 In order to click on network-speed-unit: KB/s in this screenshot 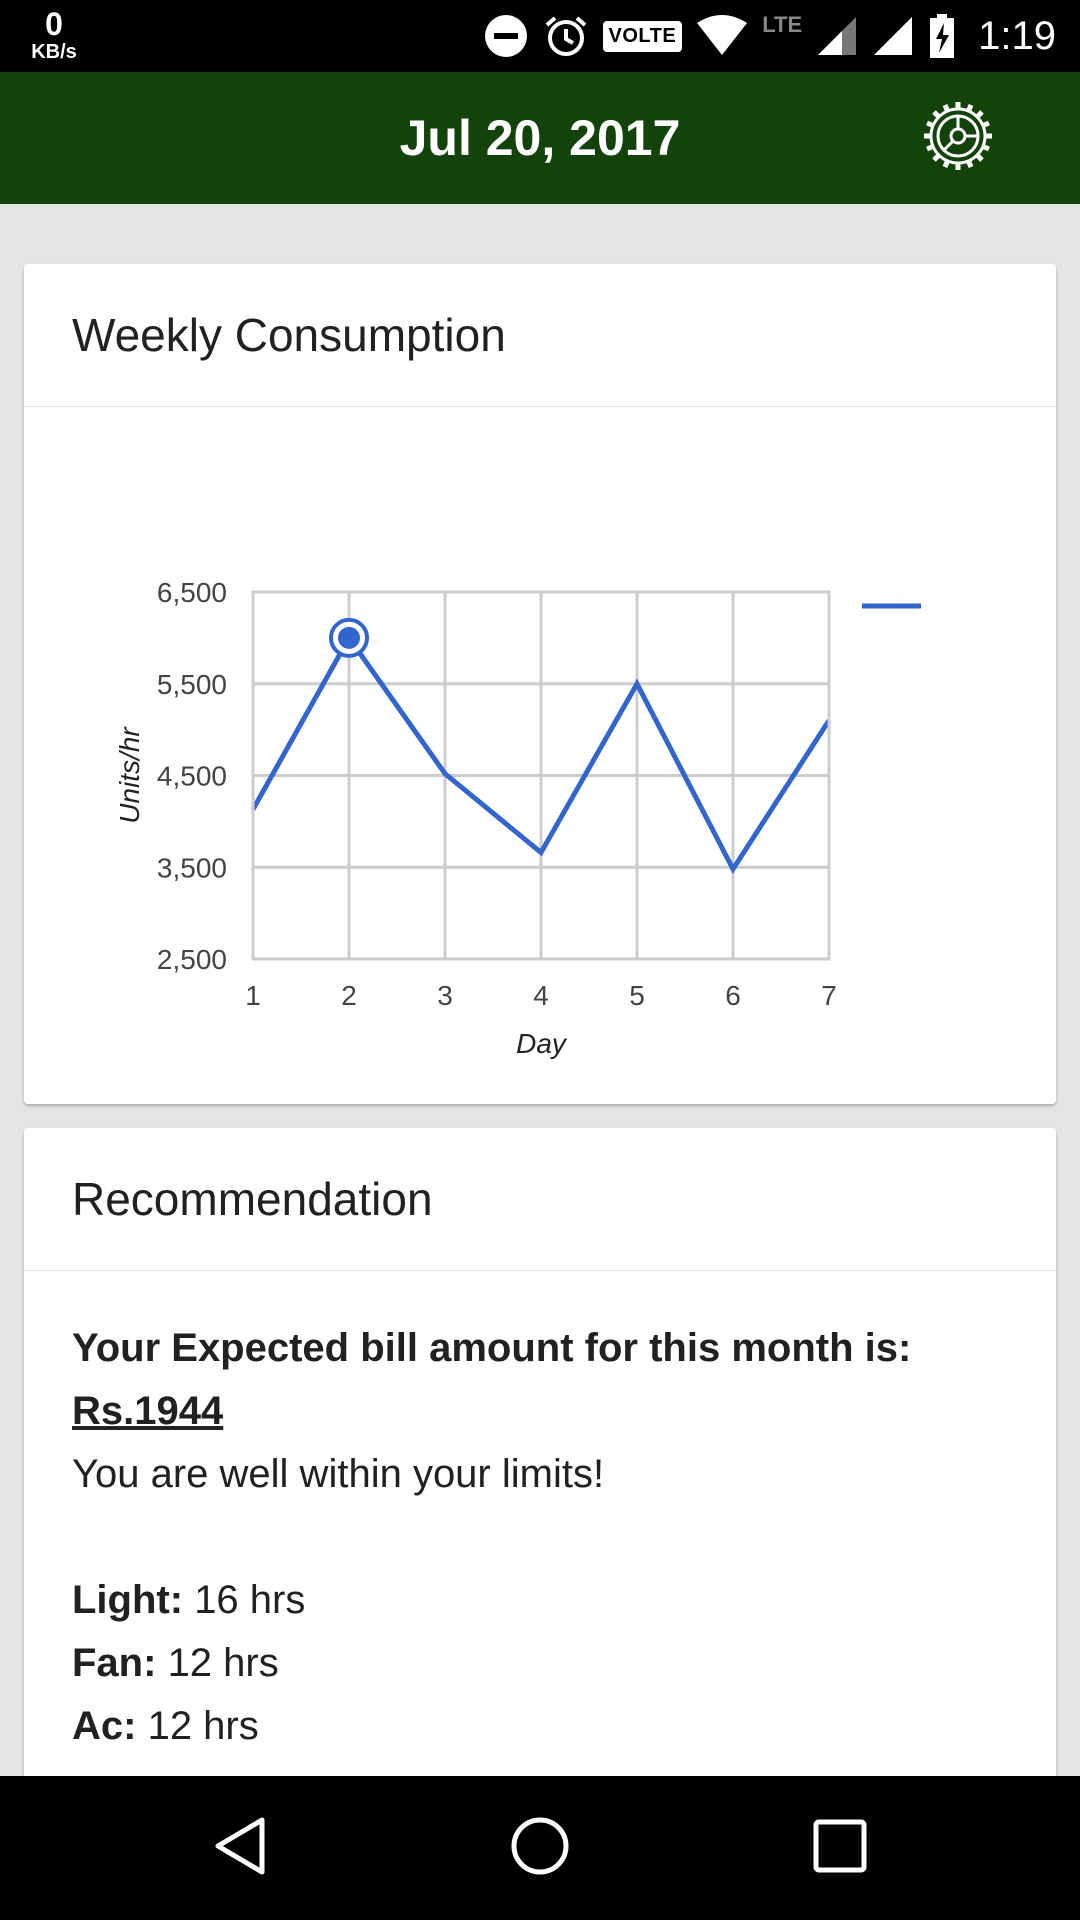, I will do `click(54, 52)`.